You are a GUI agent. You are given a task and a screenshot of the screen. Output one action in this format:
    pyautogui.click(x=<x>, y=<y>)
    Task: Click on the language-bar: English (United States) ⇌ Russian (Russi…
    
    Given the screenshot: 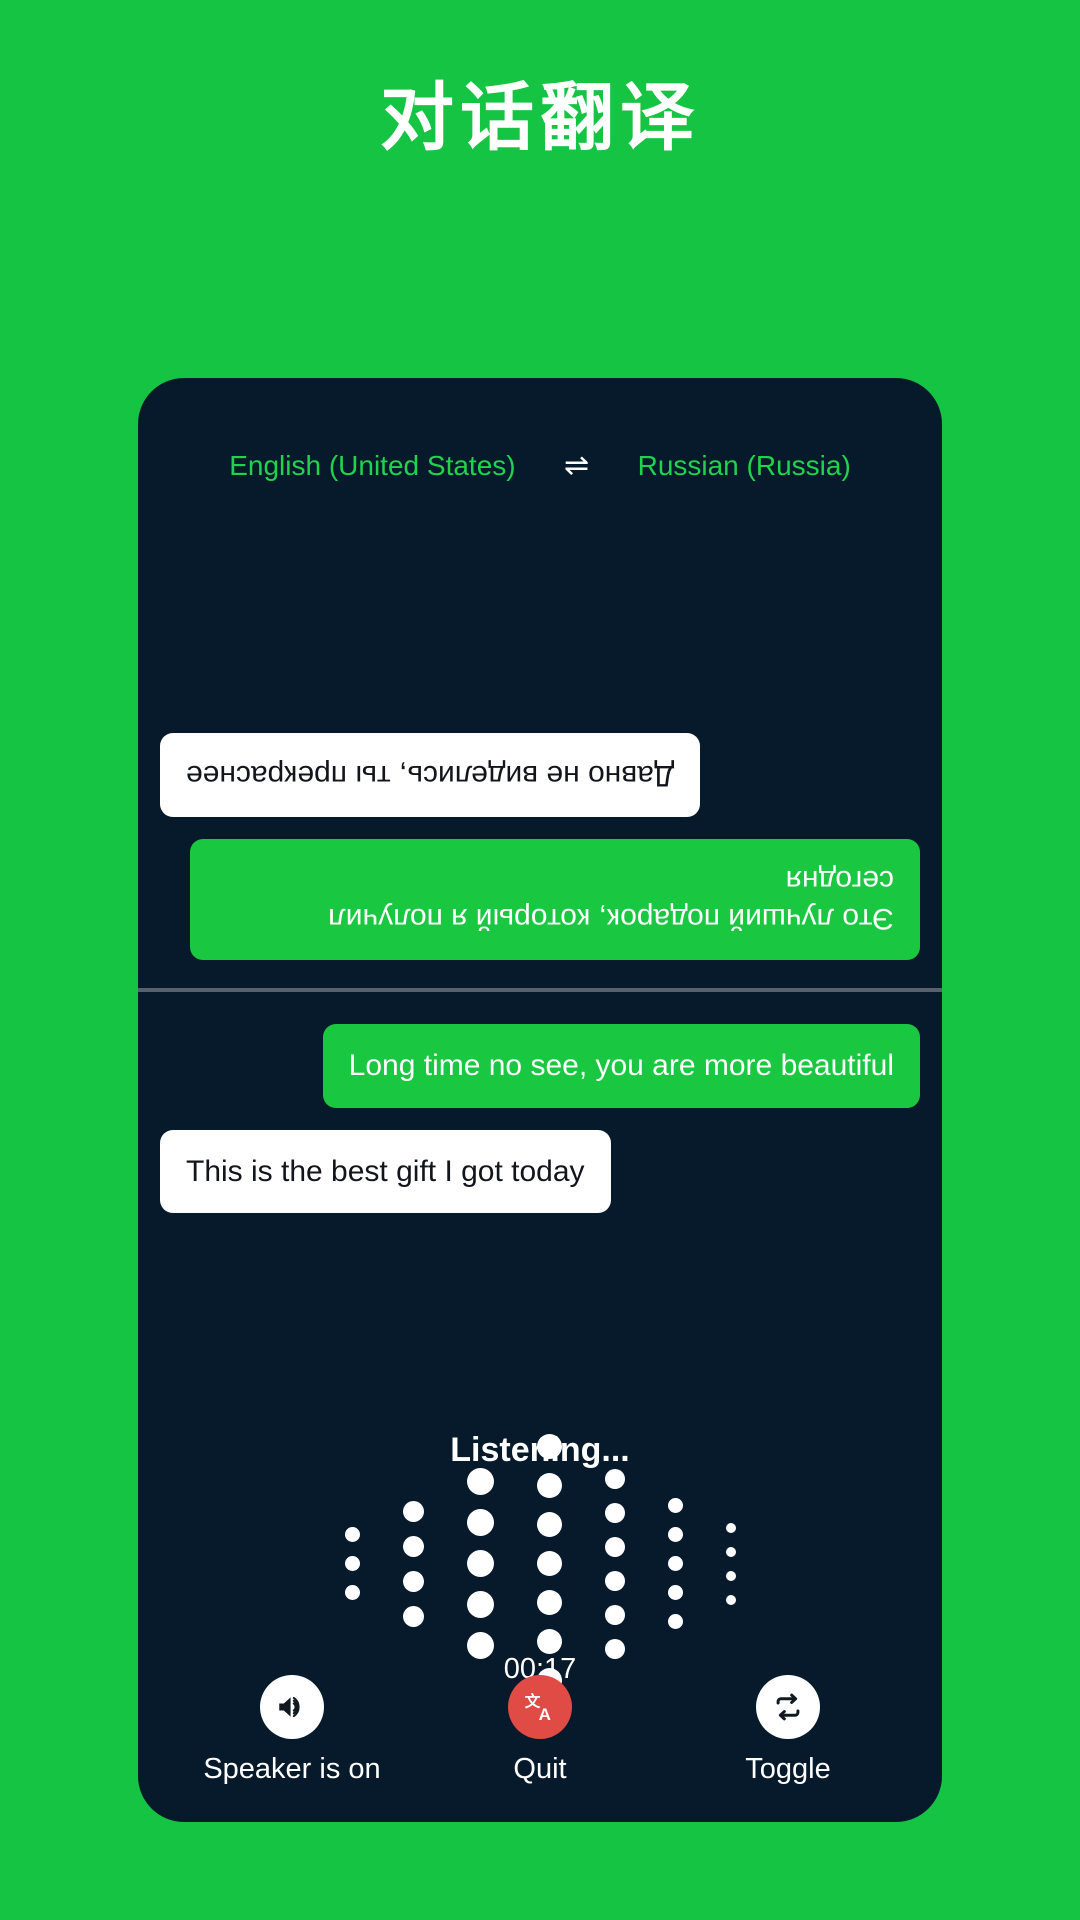 What is the action you would take?
    pyautogui.click(x=540, y=466)
    